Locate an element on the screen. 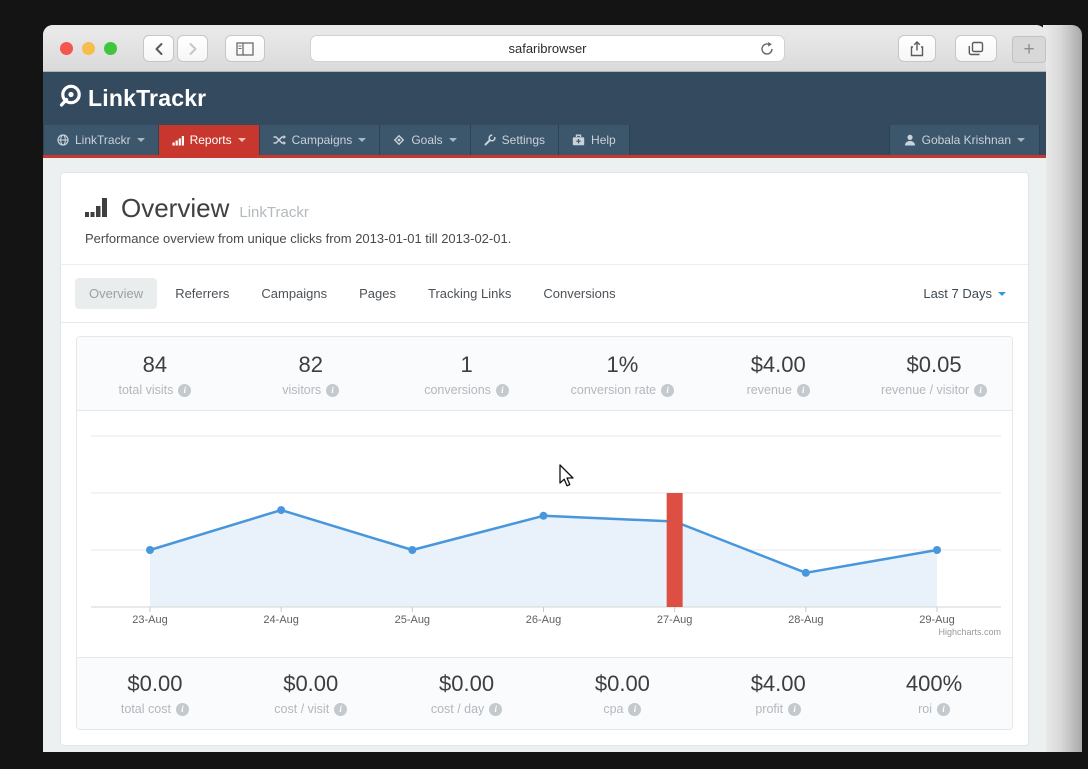  tab-campaigns: Campaigns is located at coordinates (294, 293).